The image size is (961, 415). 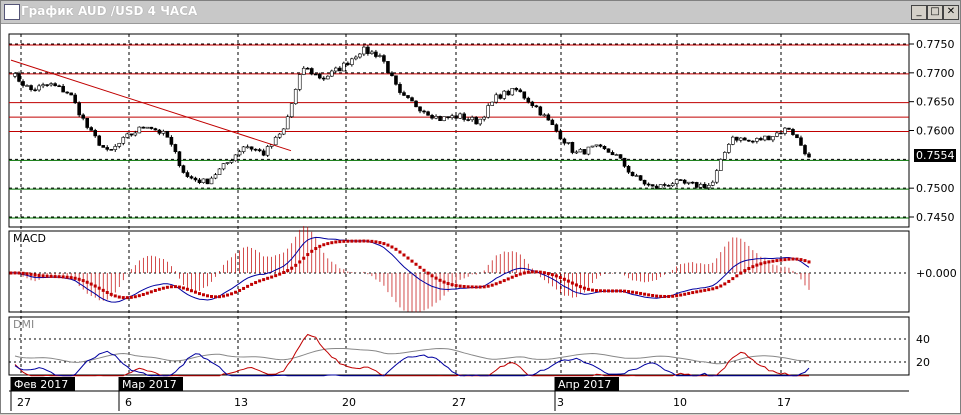 I want to click on price-label: 0.7750, so click(x=935, y=44).